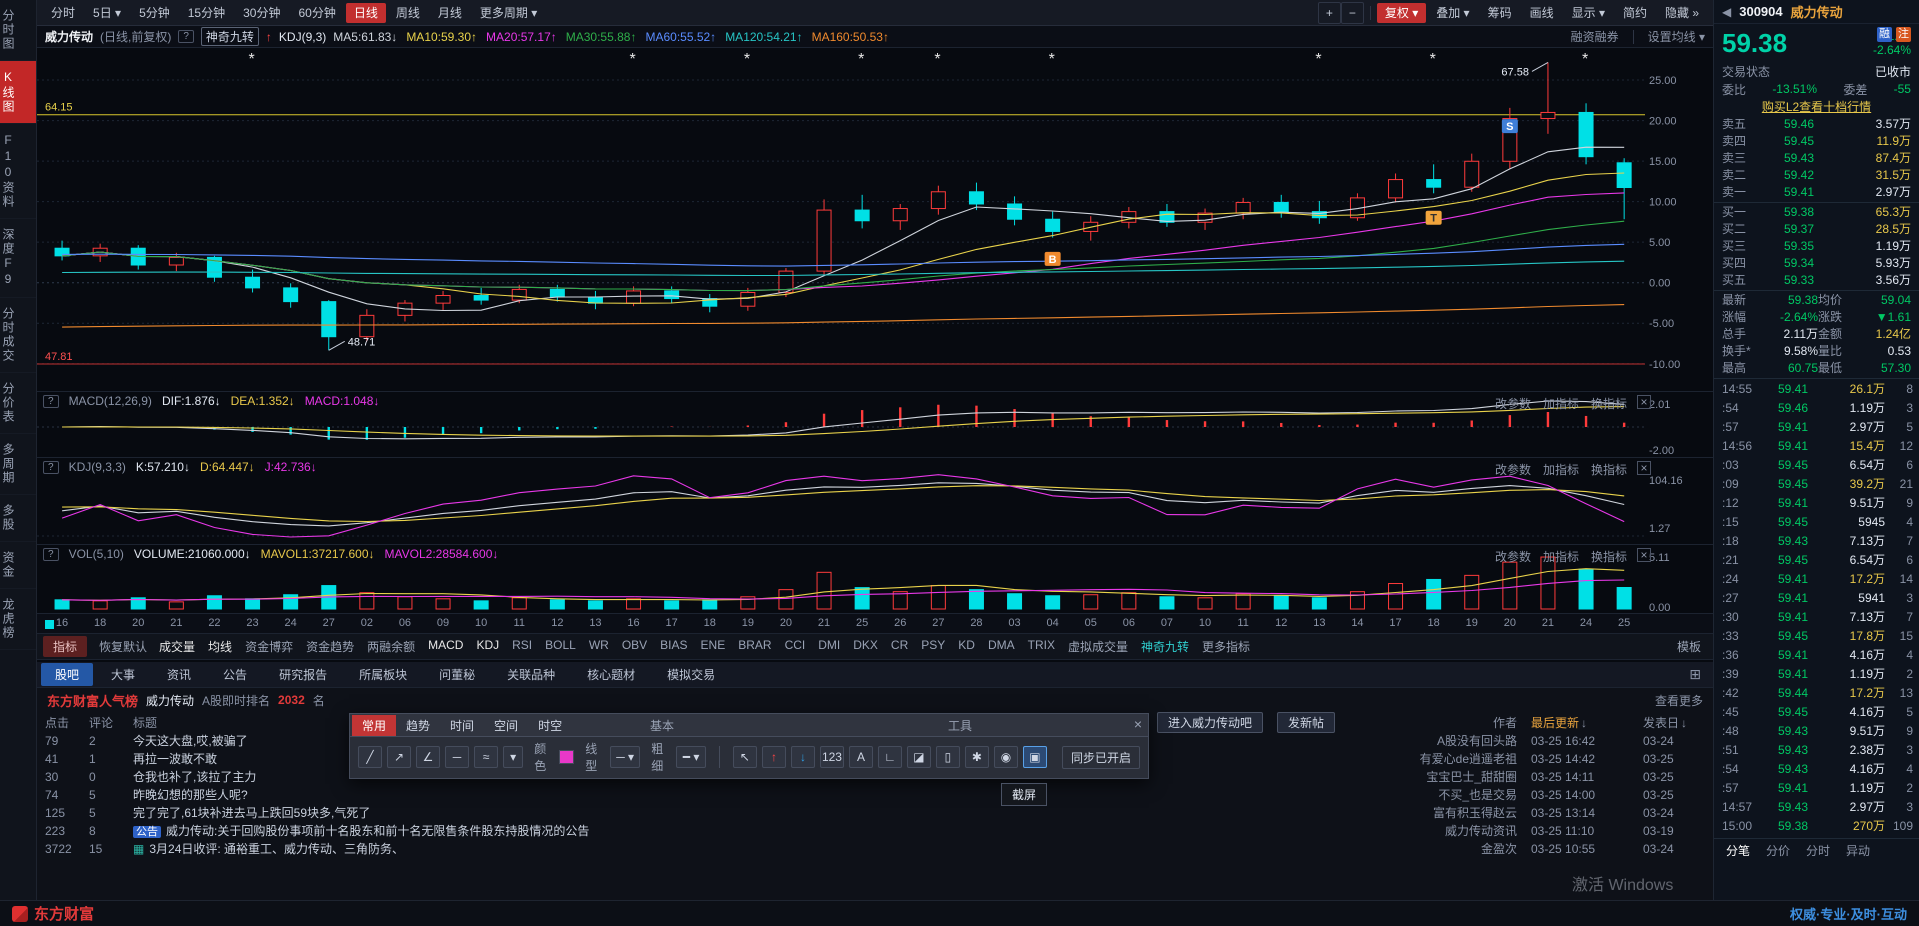 The height and width of the screenshot is (926, 1919). Describe the element at coordinates (1352, 12) in the screenshot. I see `zoom-out-button: −` at that location.